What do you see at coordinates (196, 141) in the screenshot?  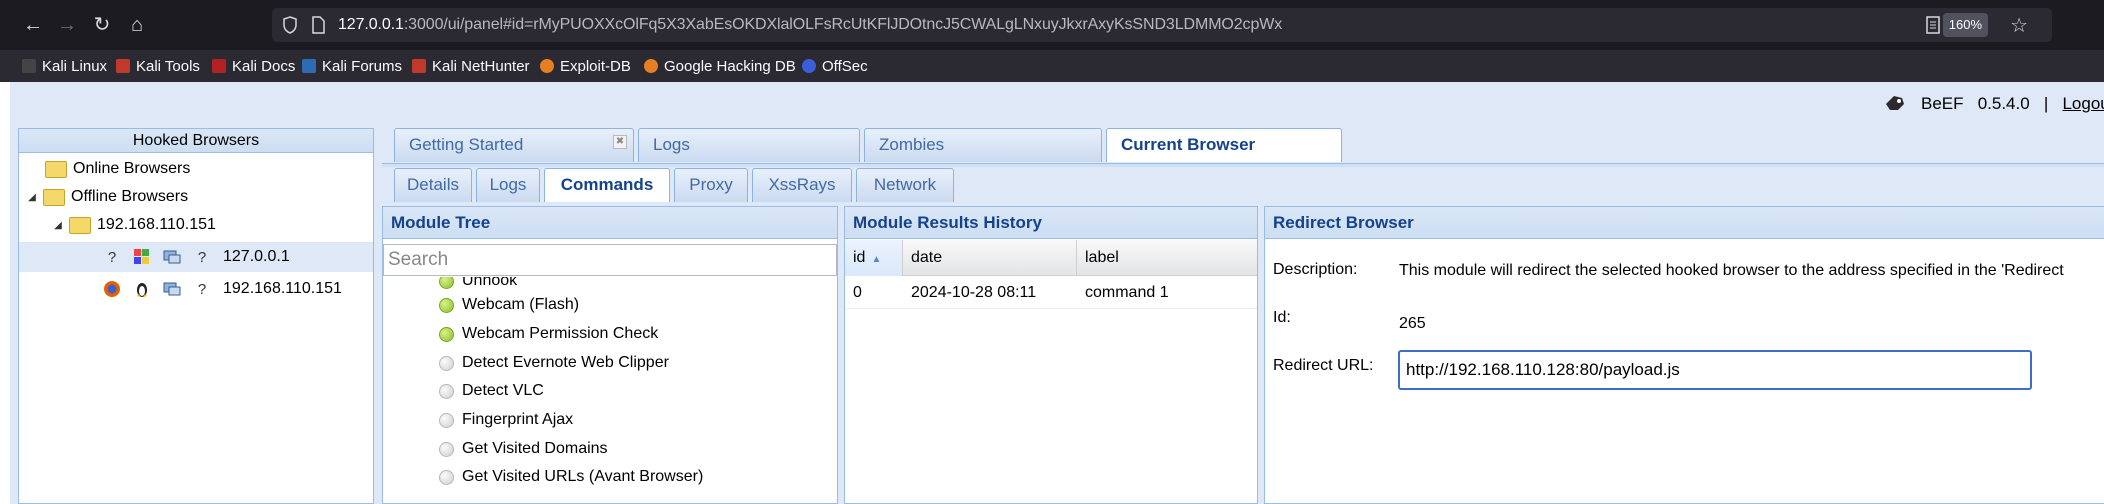 I see `hooked-browsers-title: Hooked Browsers` at bounding box center [196, 141].